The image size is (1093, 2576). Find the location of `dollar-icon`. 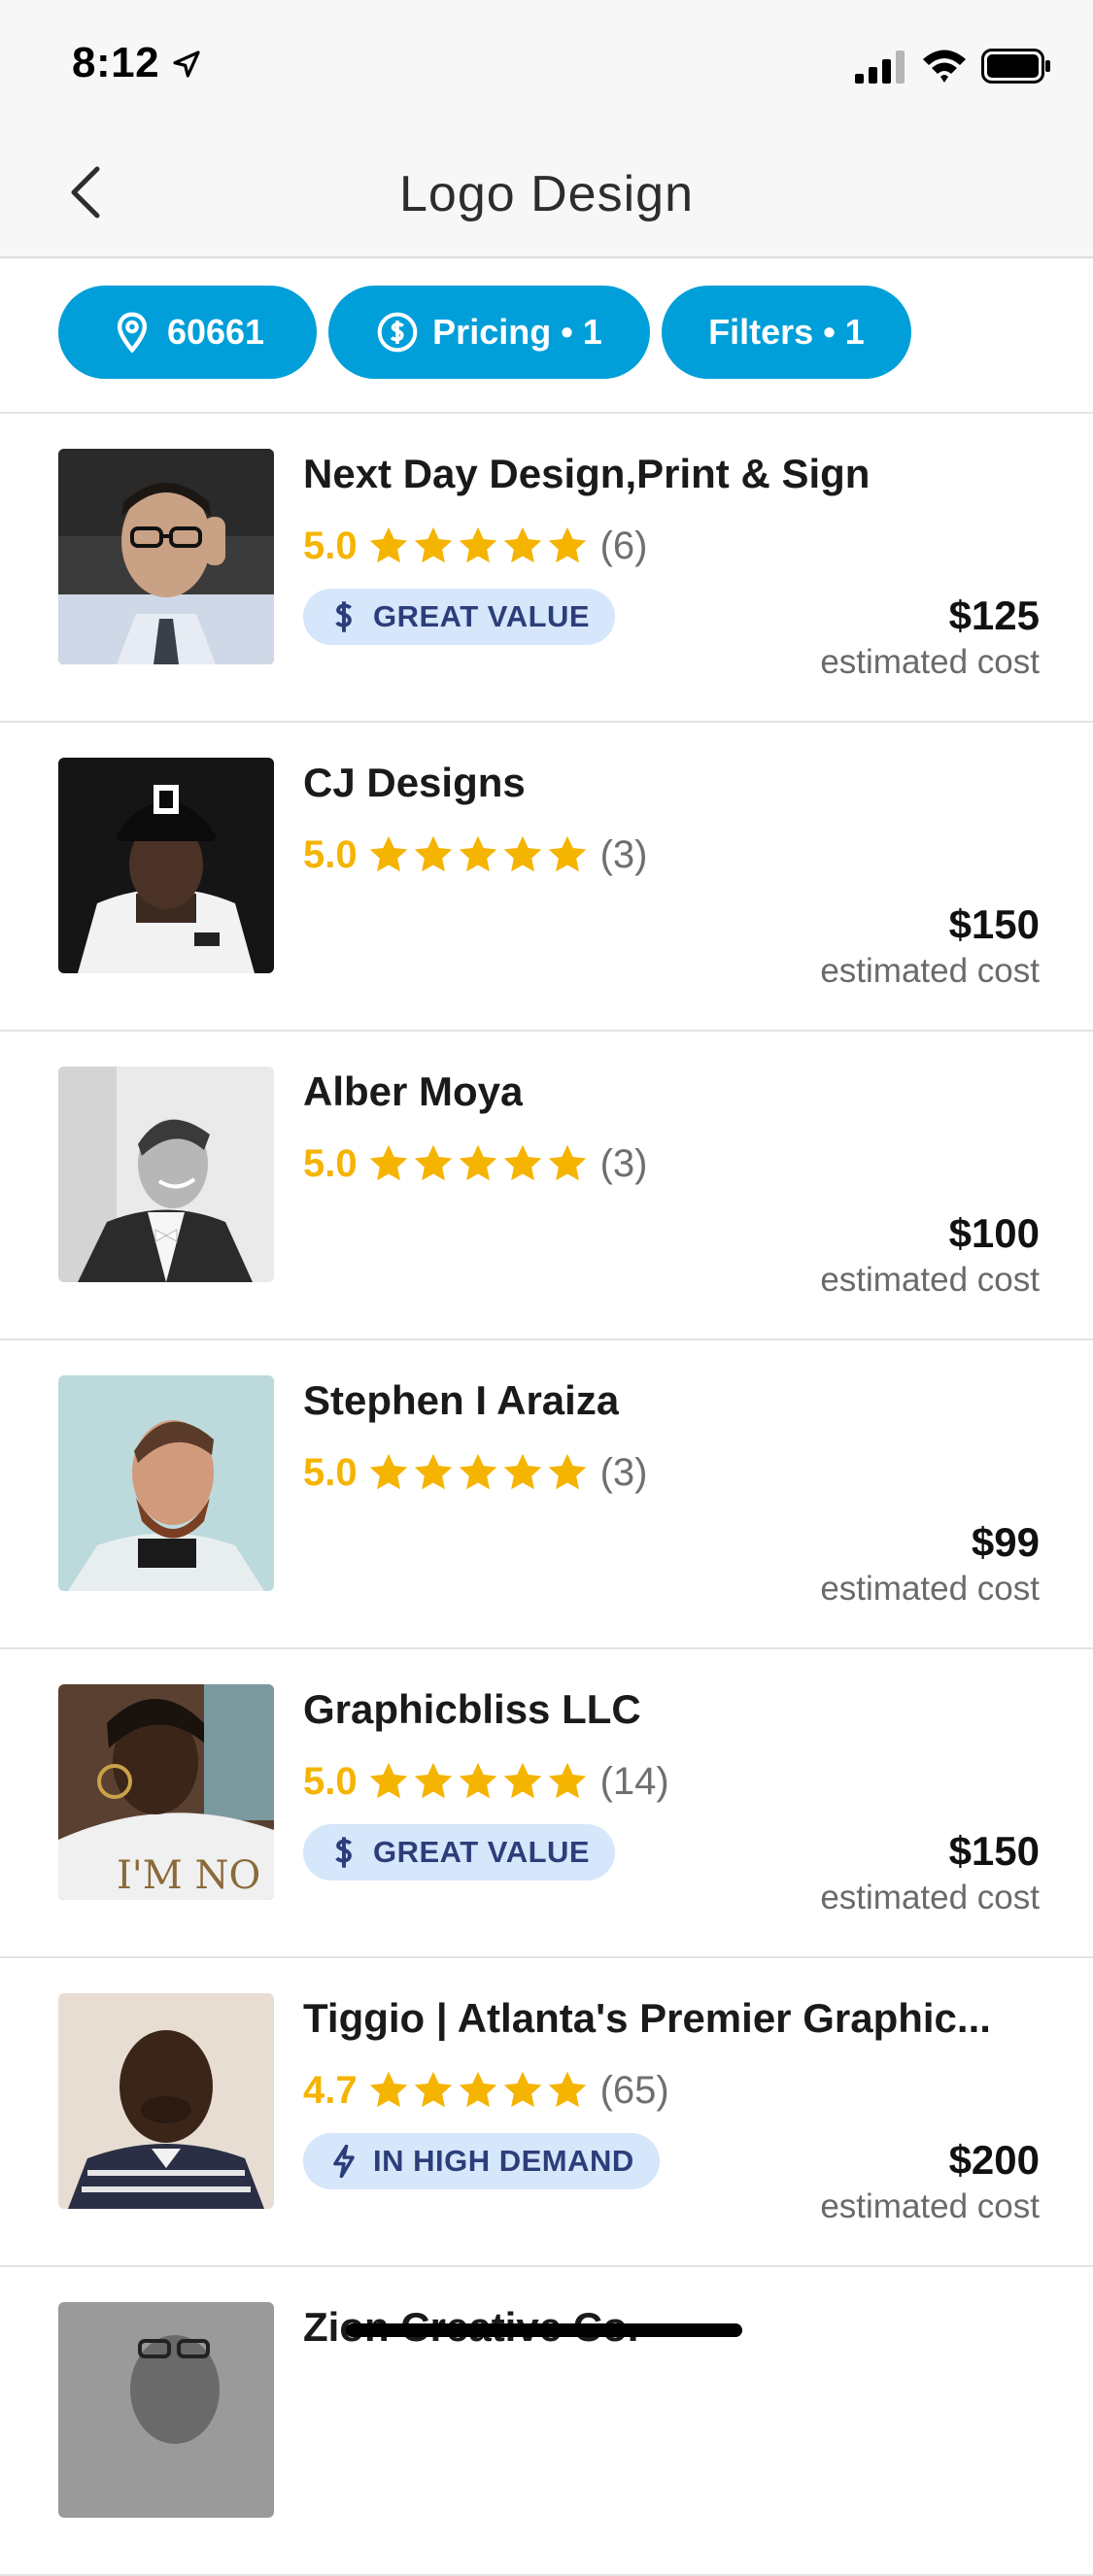

dollar-icon is located at coordinates (344, 616).